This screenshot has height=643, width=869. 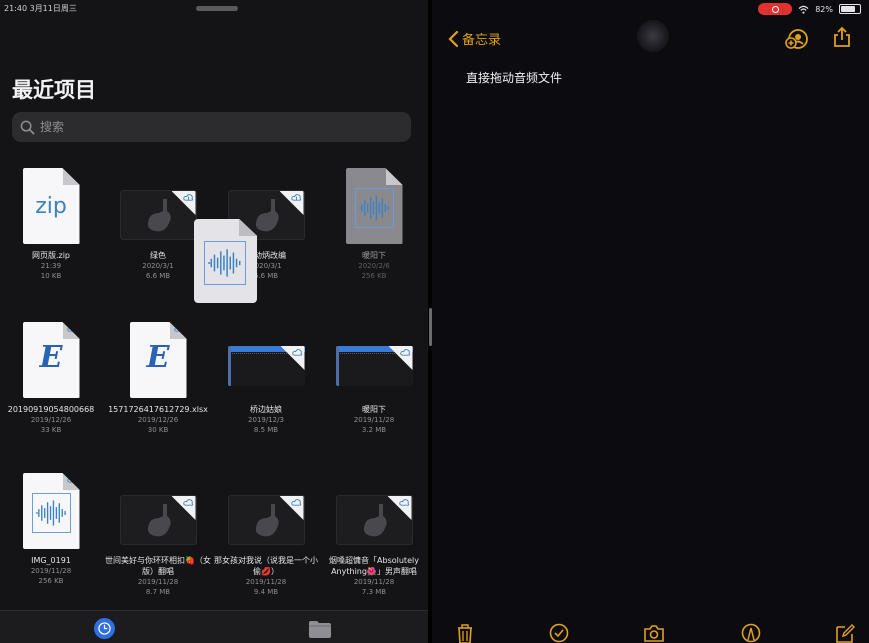 I want to click on file-name: 1571726417612729.xlsx, so click(x=158, y=409).